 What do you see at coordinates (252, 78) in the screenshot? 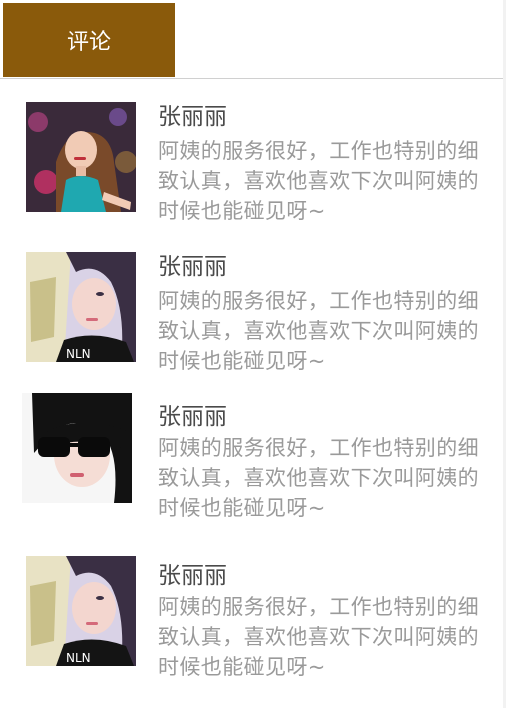
I see `tab-bar-divider` at bounding box center [252, 78].